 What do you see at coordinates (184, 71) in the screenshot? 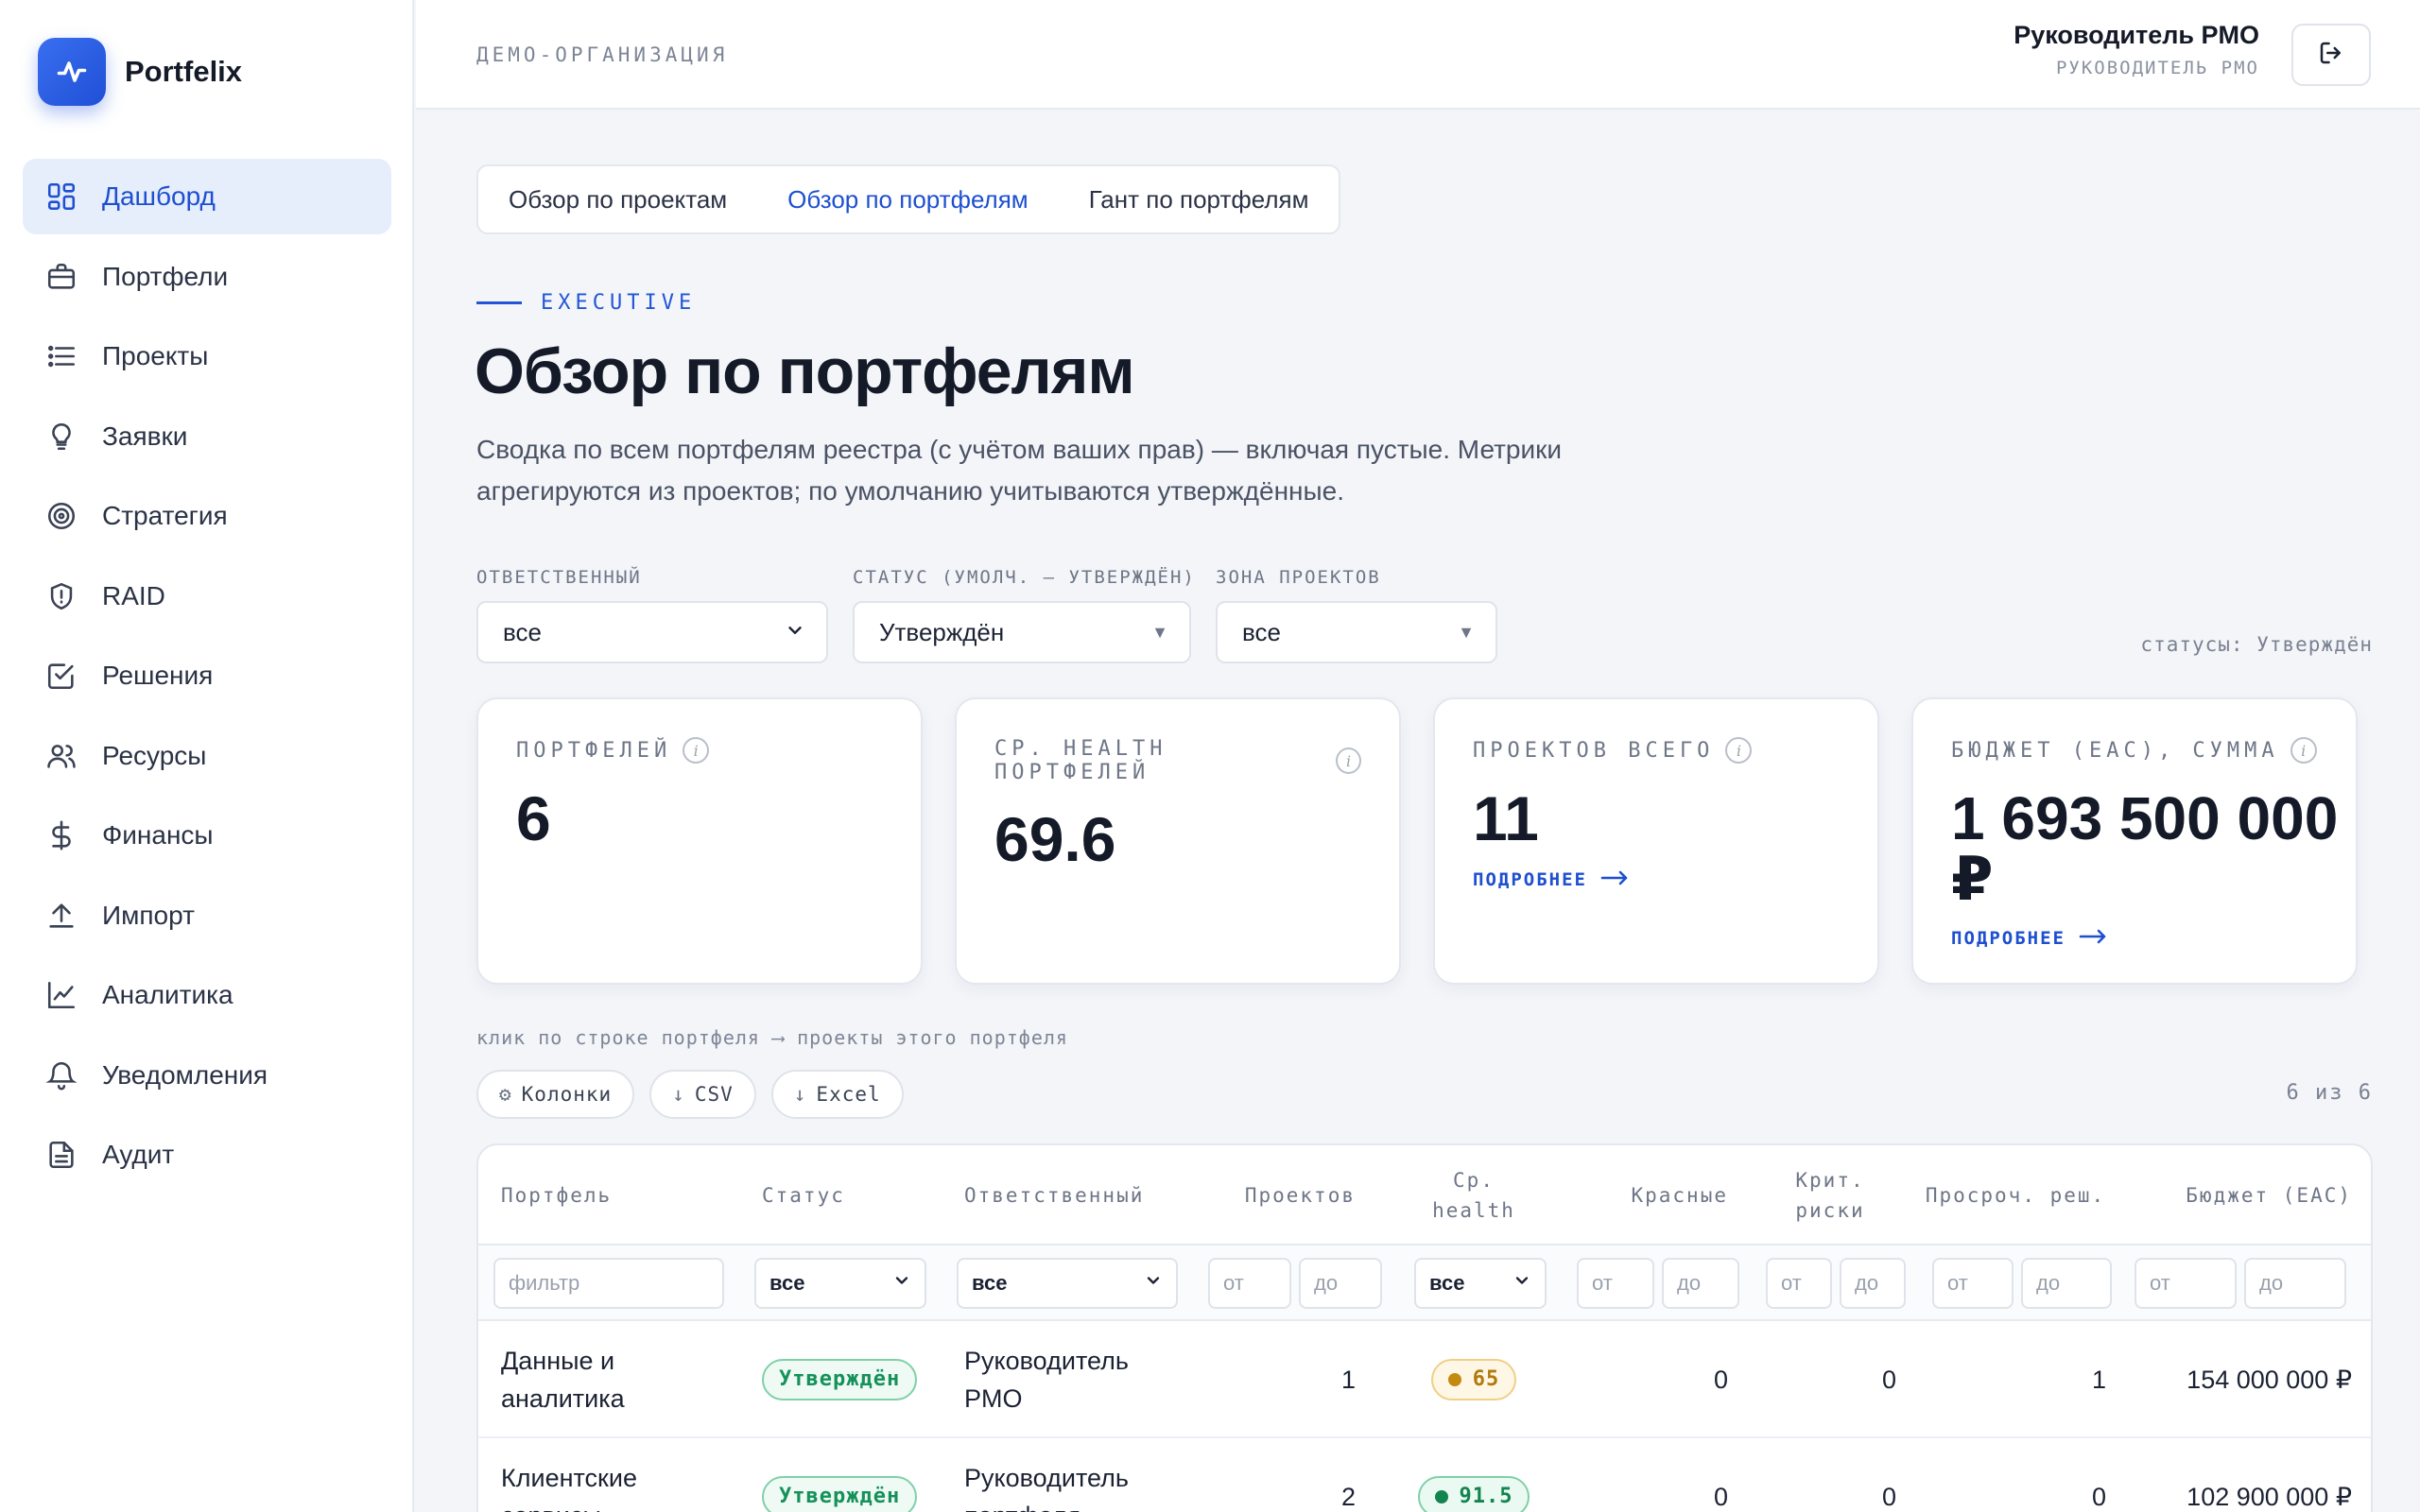
I see `brand-name: Portfelix` at bounding box center [184, 71].